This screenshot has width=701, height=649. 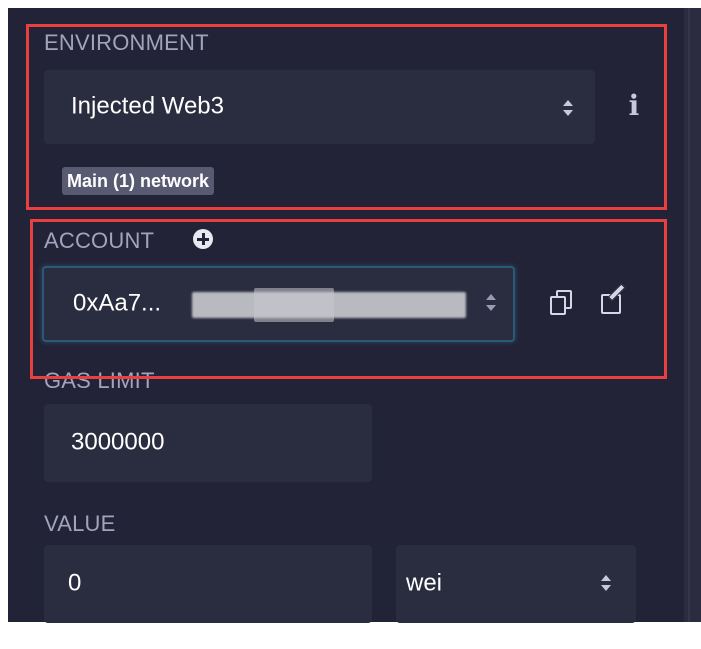 What do you see at coordinates (99, 380) in the screenshot?
I see `gas-limit-label: GAS LIMIT` at bounding box center [99, 380].